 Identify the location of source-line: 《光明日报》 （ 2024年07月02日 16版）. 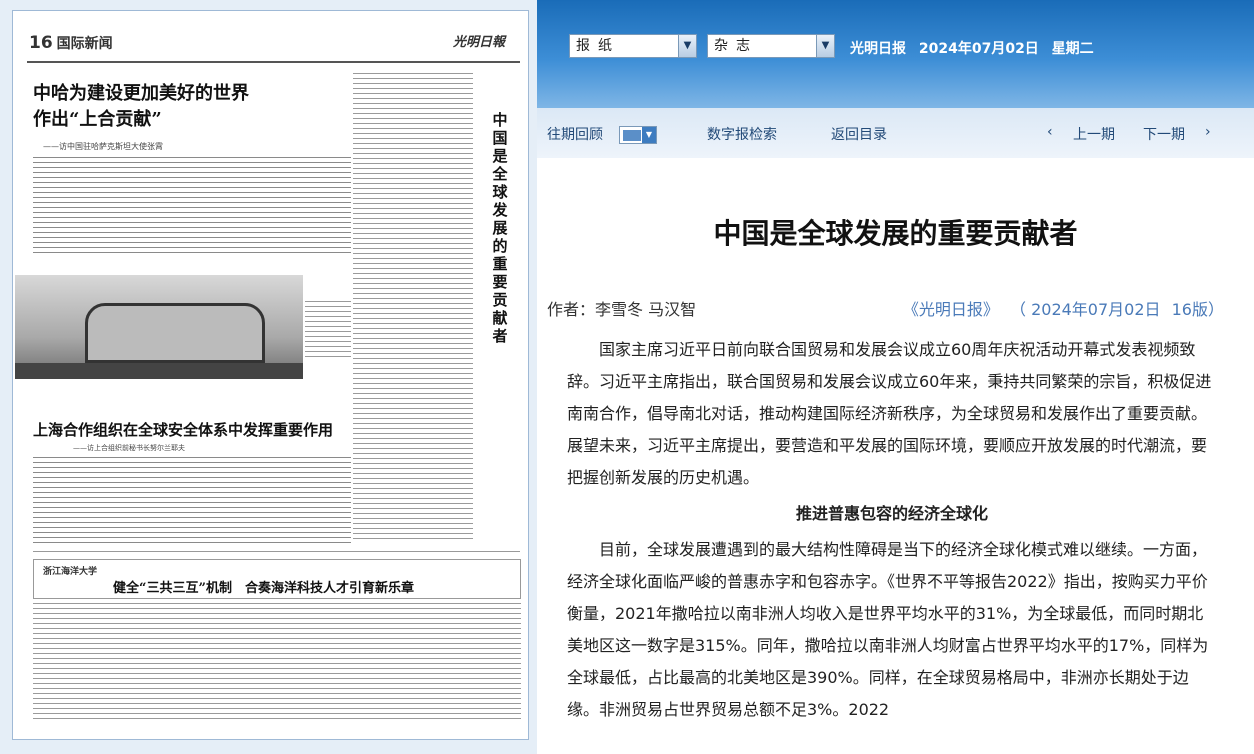
(1060, 308).